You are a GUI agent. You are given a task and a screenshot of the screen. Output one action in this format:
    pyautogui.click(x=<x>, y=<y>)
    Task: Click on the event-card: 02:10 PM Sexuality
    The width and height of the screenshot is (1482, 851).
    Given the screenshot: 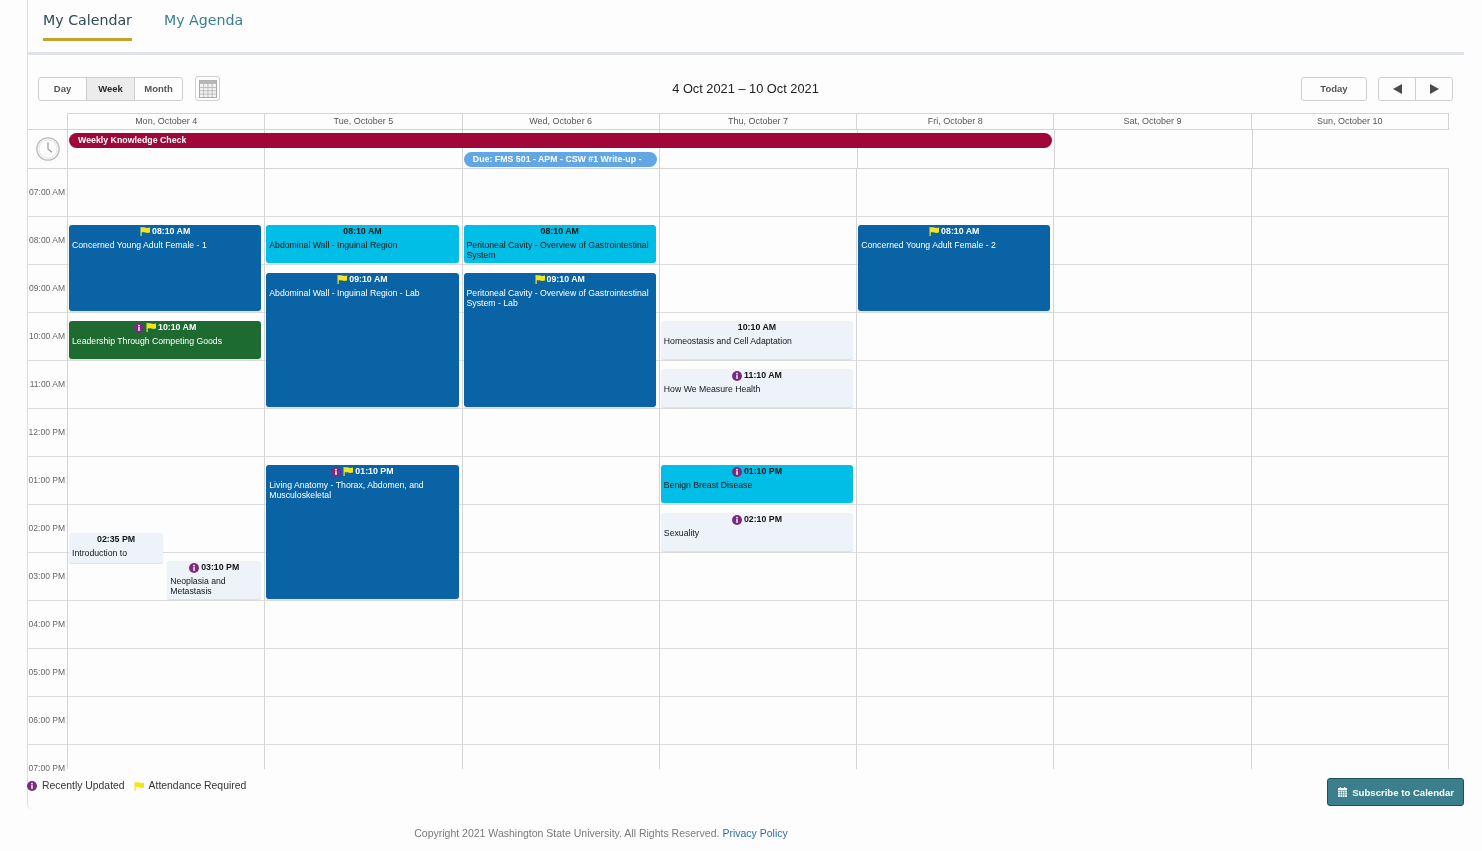 What is the action you would take?
    pyautogui.click(x=757, y=532)
    